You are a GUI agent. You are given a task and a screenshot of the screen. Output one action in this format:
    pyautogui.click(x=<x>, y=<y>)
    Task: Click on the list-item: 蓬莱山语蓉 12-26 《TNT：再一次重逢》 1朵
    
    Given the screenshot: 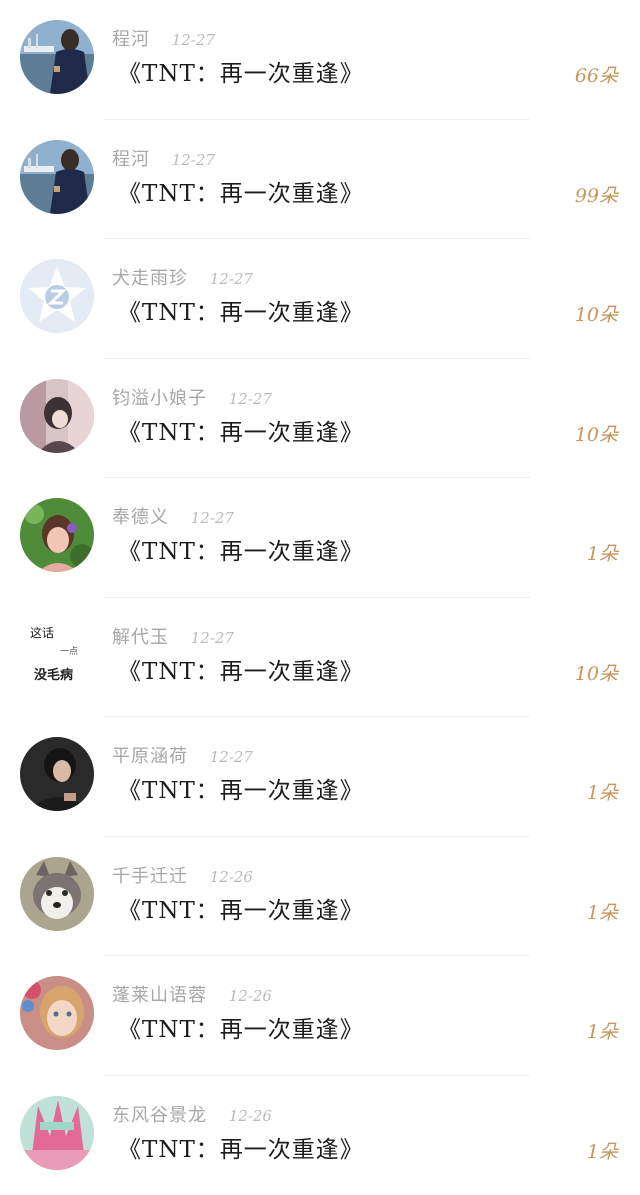 What is the action you would take?
    pyautogui.click(x=320, y=1016)
    